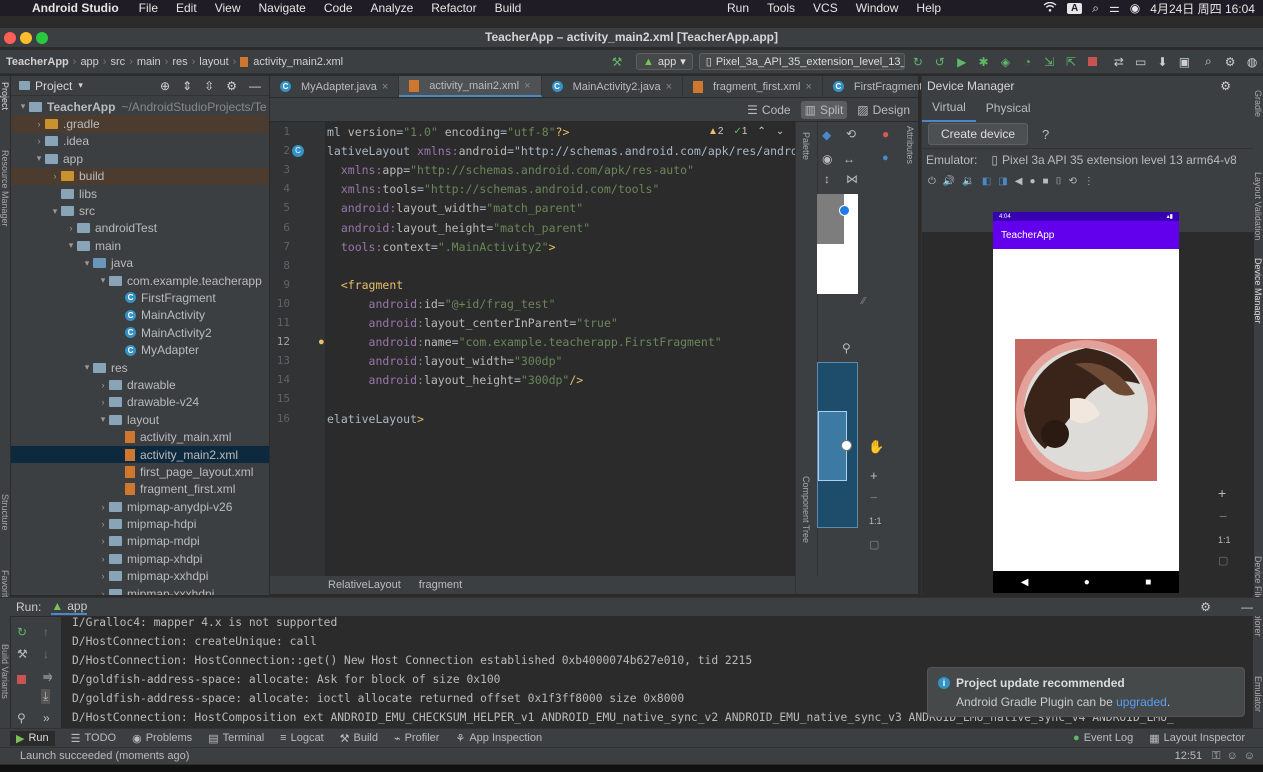 This screenshot has height=772, width=1263. Describe the element at coordinates (93, 738) in the screenshot. I see `tool-todo: ☰ TODO` at that location.